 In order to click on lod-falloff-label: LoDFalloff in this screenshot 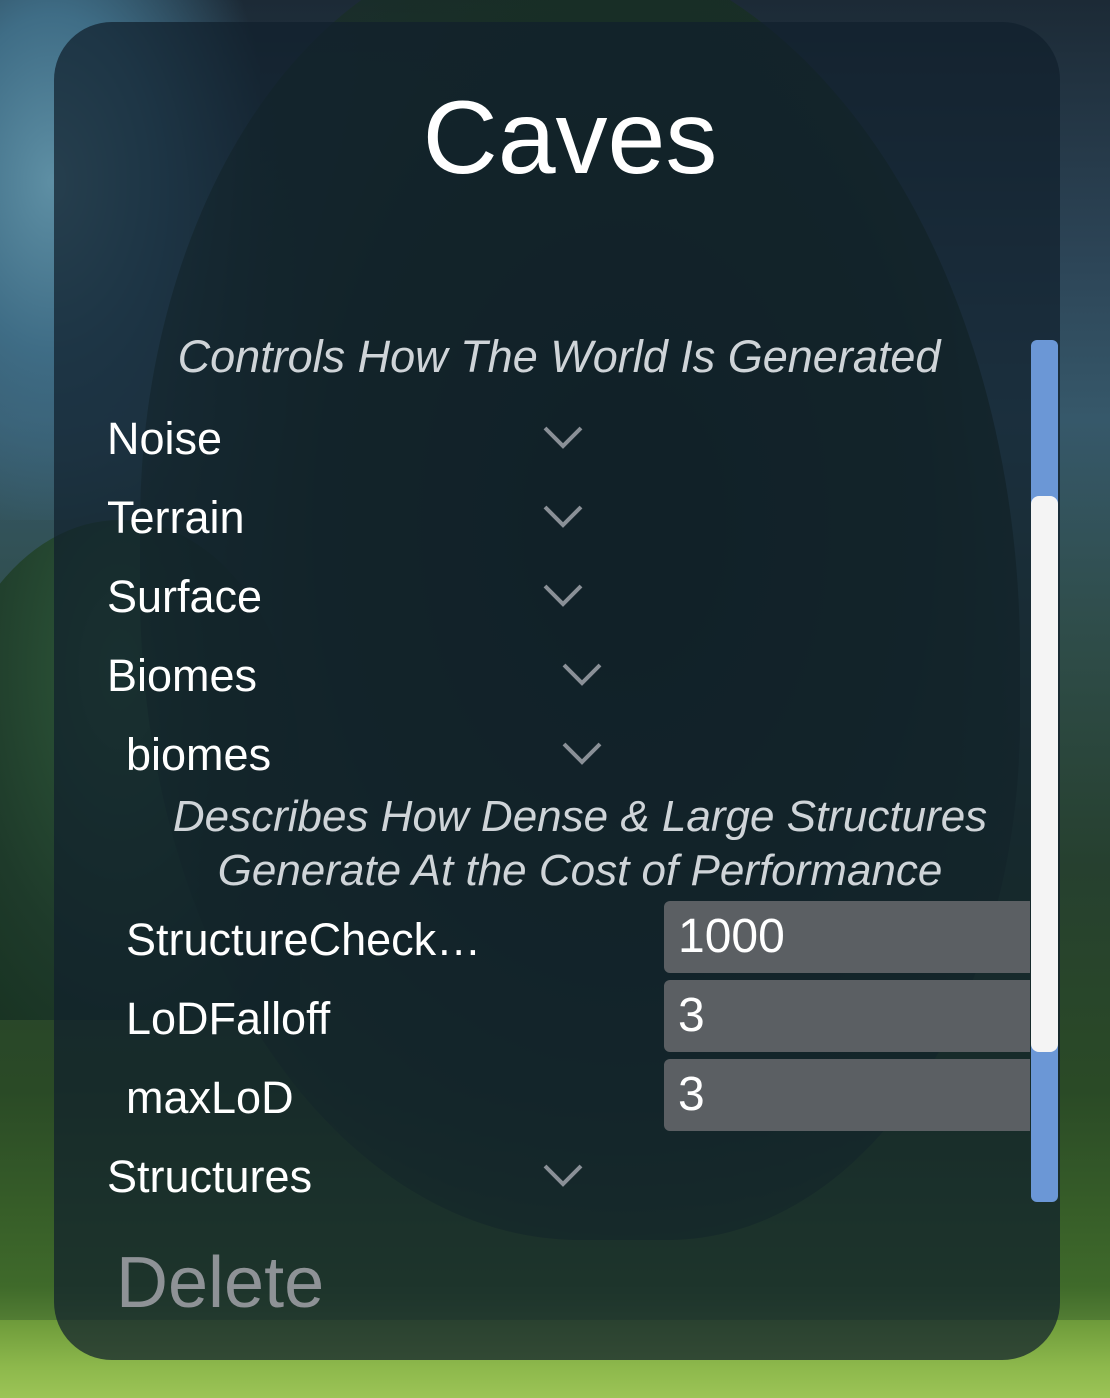, I will do `click(228, 1018)`.